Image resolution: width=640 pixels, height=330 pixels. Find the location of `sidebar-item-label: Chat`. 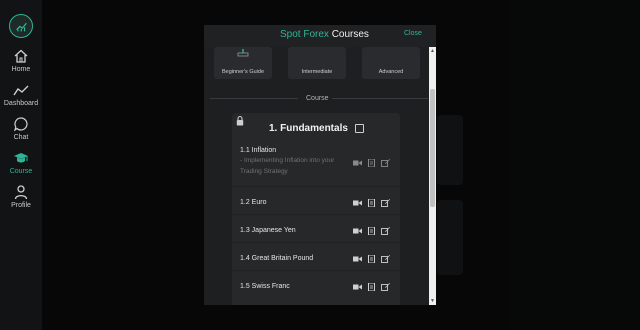

sidebar-item-label: Chat is located at coordinates (21, 137).